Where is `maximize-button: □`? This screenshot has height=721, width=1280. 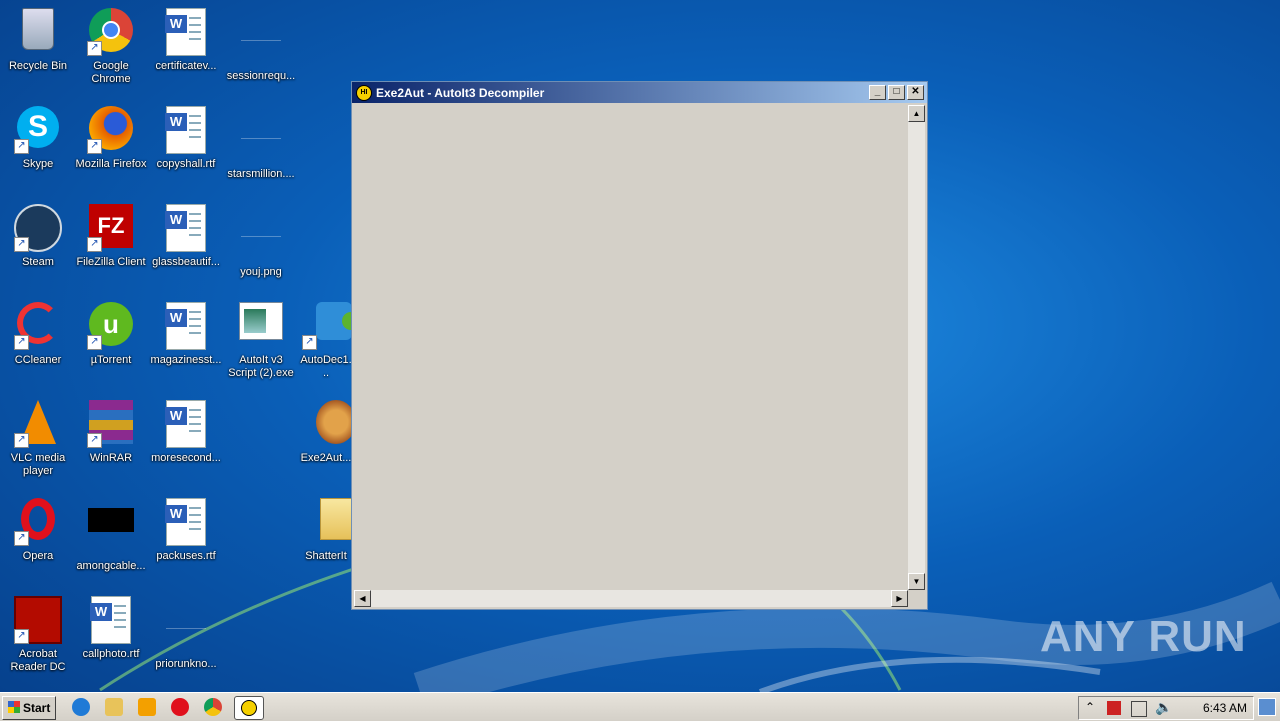 maximize-button: □ is located at coordinates (896, 92).